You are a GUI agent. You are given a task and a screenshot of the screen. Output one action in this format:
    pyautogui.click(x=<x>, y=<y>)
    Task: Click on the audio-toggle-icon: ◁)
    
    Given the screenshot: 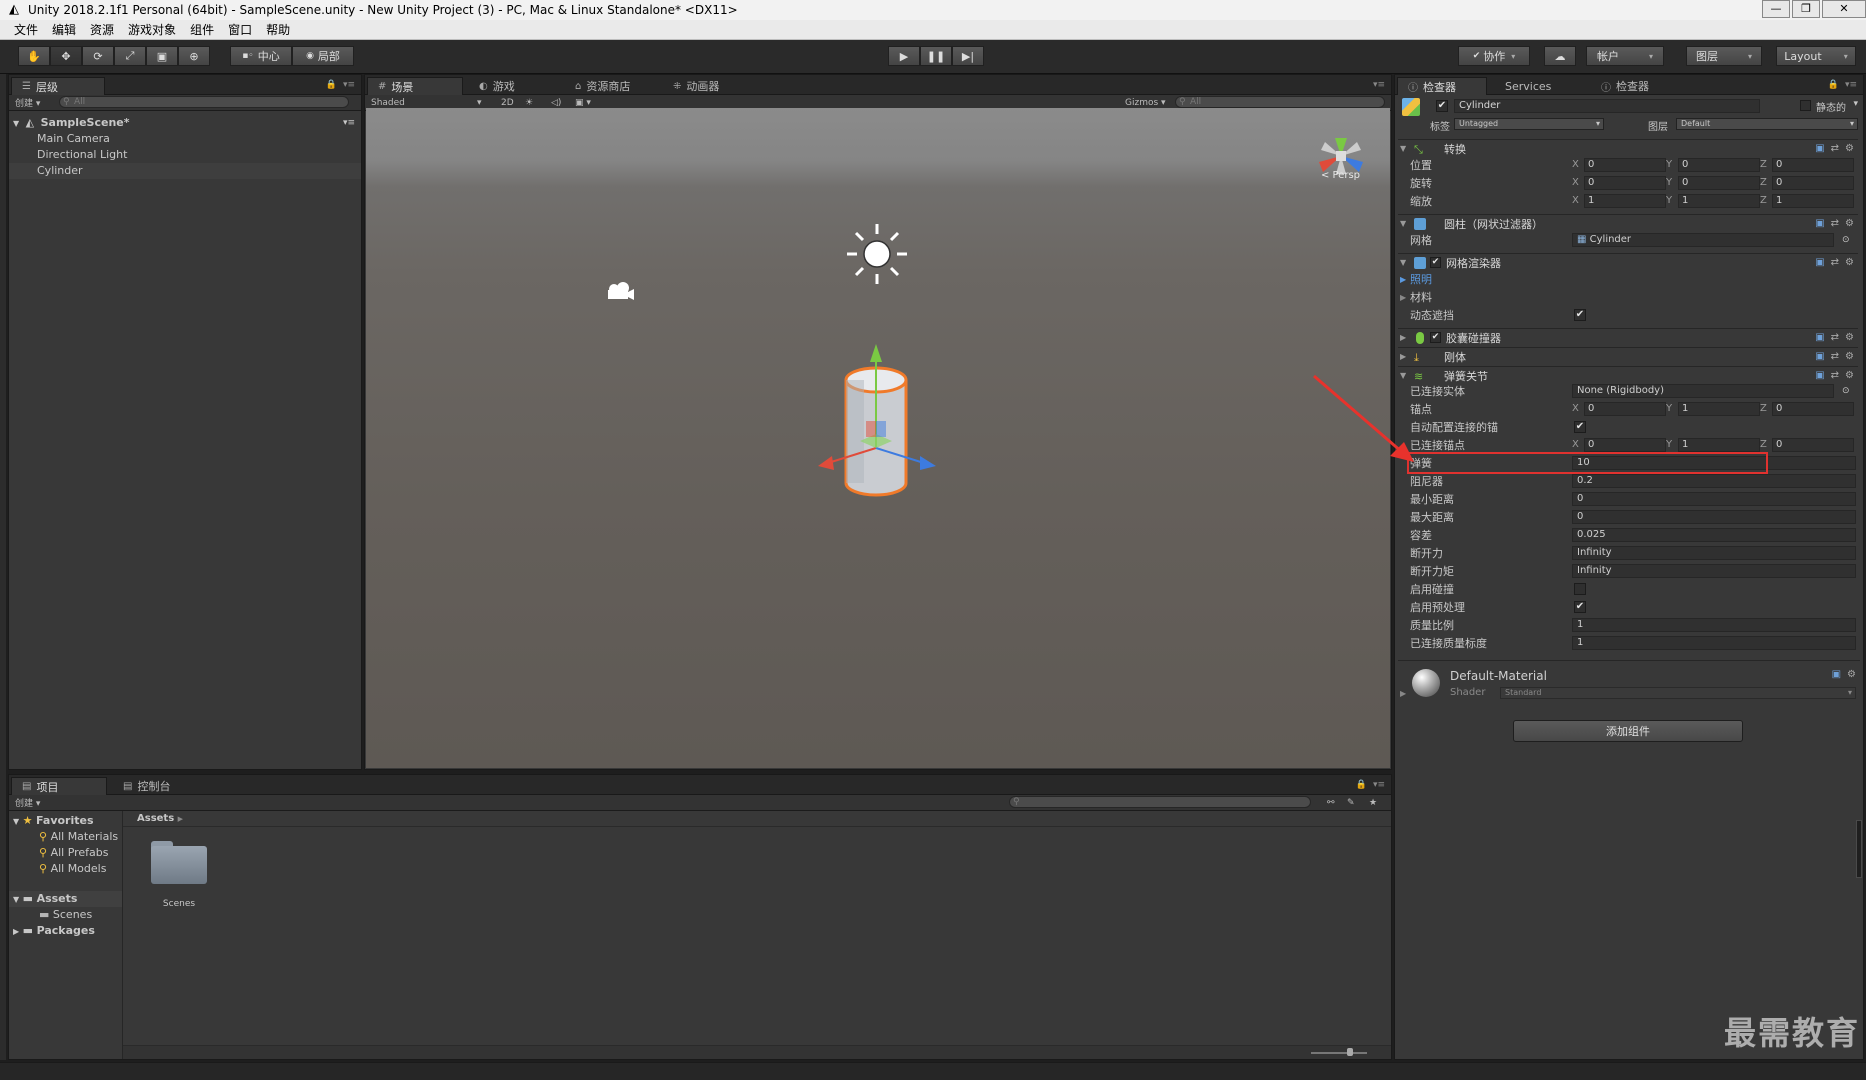 What is the action you would take?
    pyautogui.click(x=556, y=103)
    